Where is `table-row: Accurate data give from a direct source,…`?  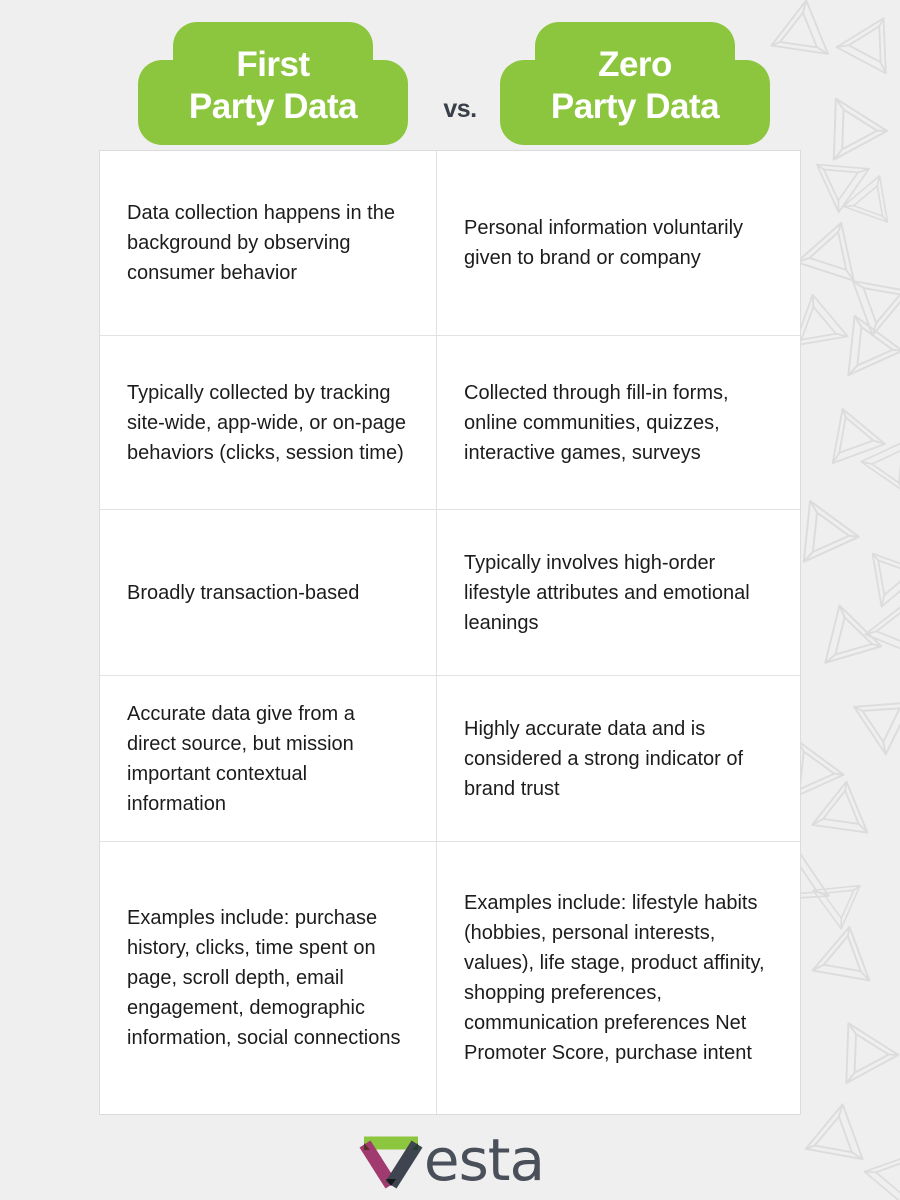
table-row: Accurate data give from a direct source,… is located at coordinates (450, 759).